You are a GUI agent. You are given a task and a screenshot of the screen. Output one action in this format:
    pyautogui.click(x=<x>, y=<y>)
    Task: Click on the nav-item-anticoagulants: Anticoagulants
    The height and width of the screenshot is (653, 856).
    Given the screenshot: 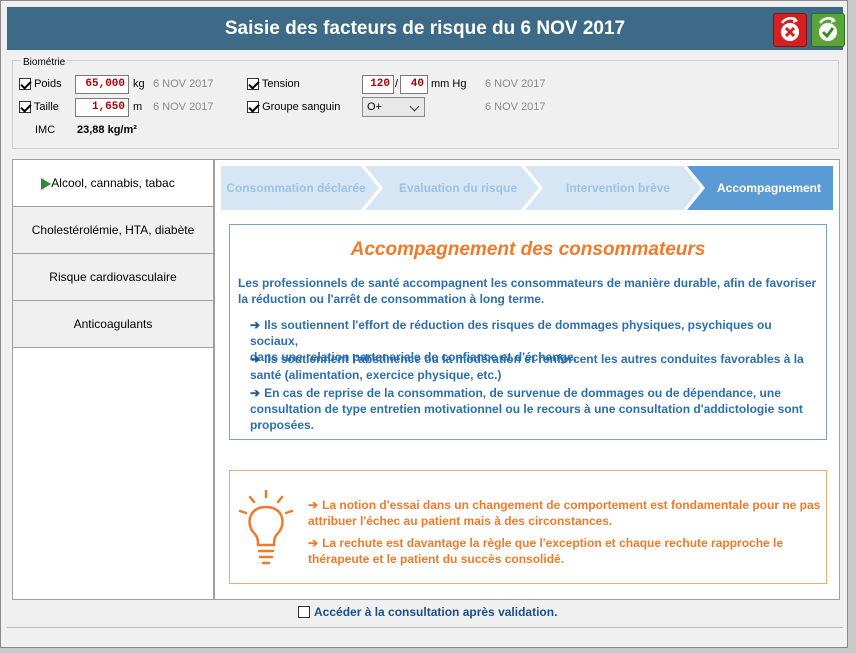 What is the action you would take?
    pyautogui.click(x=113, y=324)
    